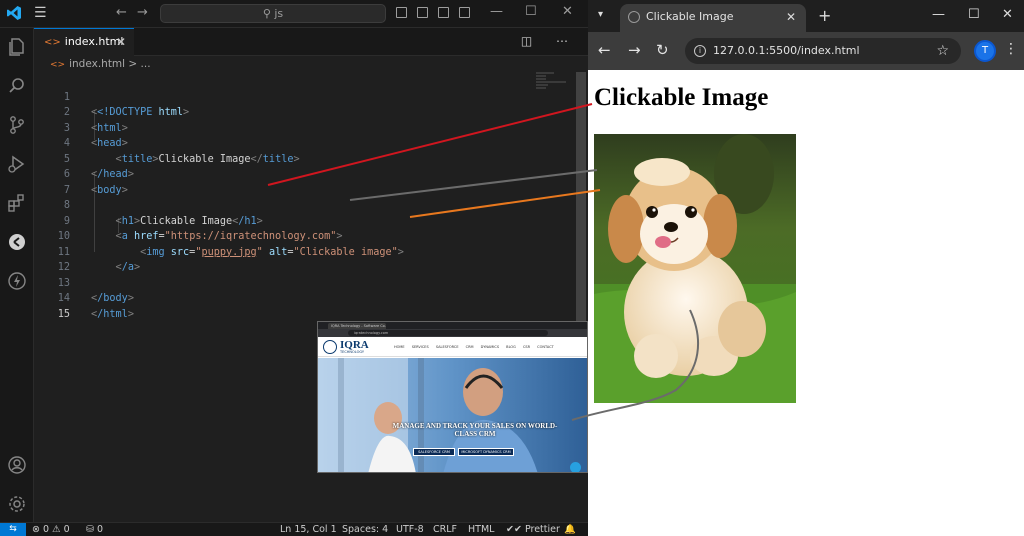  What do you see at coordinates (422, 12) in the screenshot?
I see `toggle-panel-icon` at bounding box center [422, 12].